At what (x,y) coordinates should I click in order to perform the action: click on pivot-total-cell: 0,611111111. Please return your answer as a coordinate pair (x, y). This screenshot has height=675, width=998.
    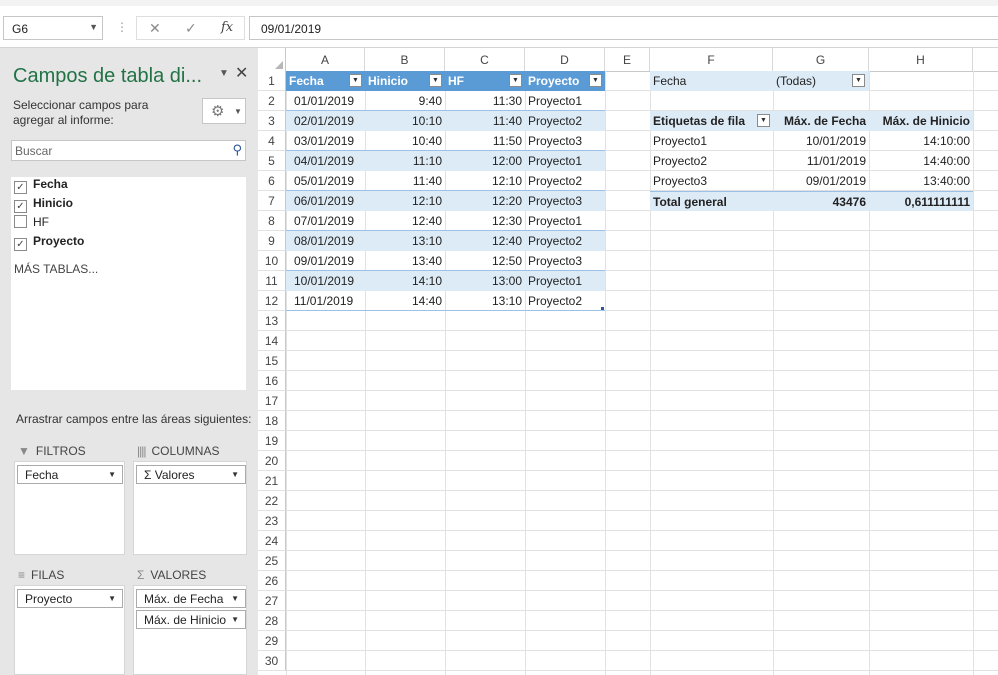
    Looking at the image, I should click on (921, 201).